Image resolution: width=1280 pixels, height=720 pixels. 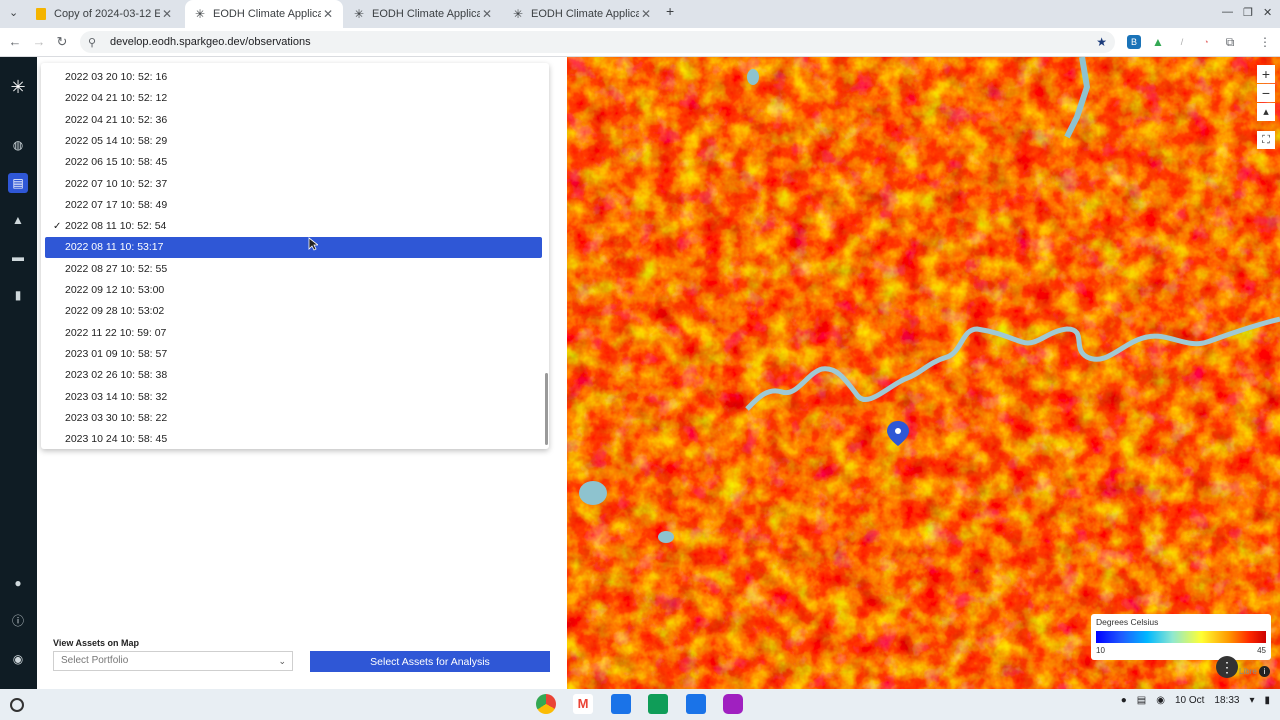 I want to click on browser-tab-2: ✳ EODH Climate Application ✕, so click(x=264, y=14).